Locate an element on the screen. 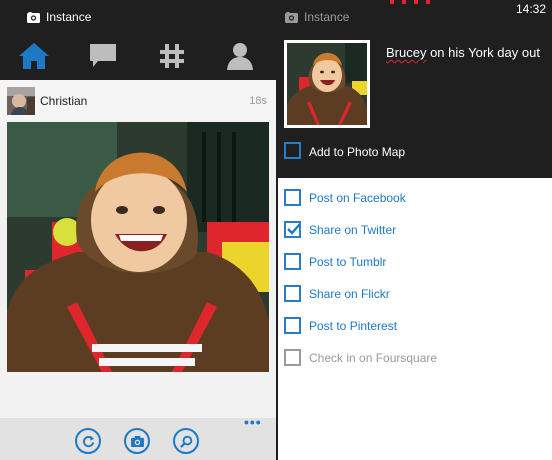 The height and width of the screenshot is (460, 552). caption-input: Brucey on his York day out is located at coordinates (469, 53).